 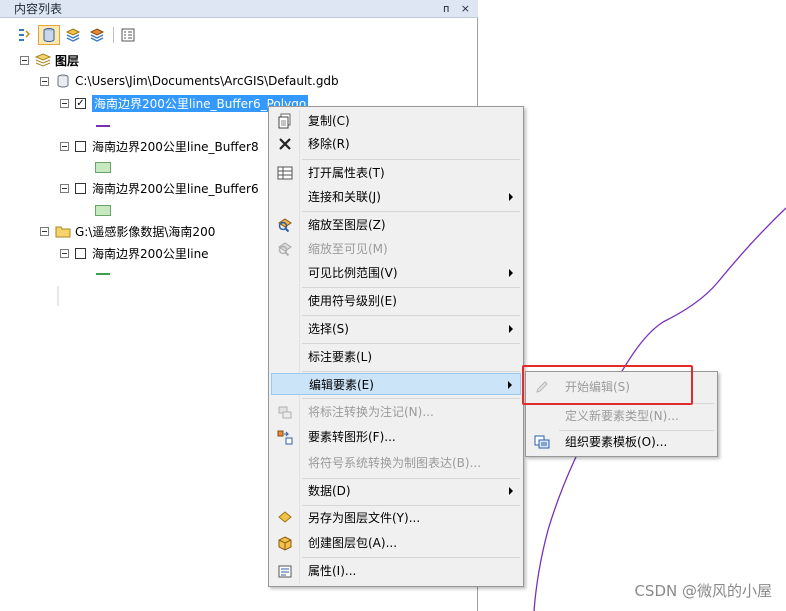 What do you see at coordinates (396, 144) in the screenshot?
I see `menu-item-remove: 移除(R)` at bounding box center [396, 144].